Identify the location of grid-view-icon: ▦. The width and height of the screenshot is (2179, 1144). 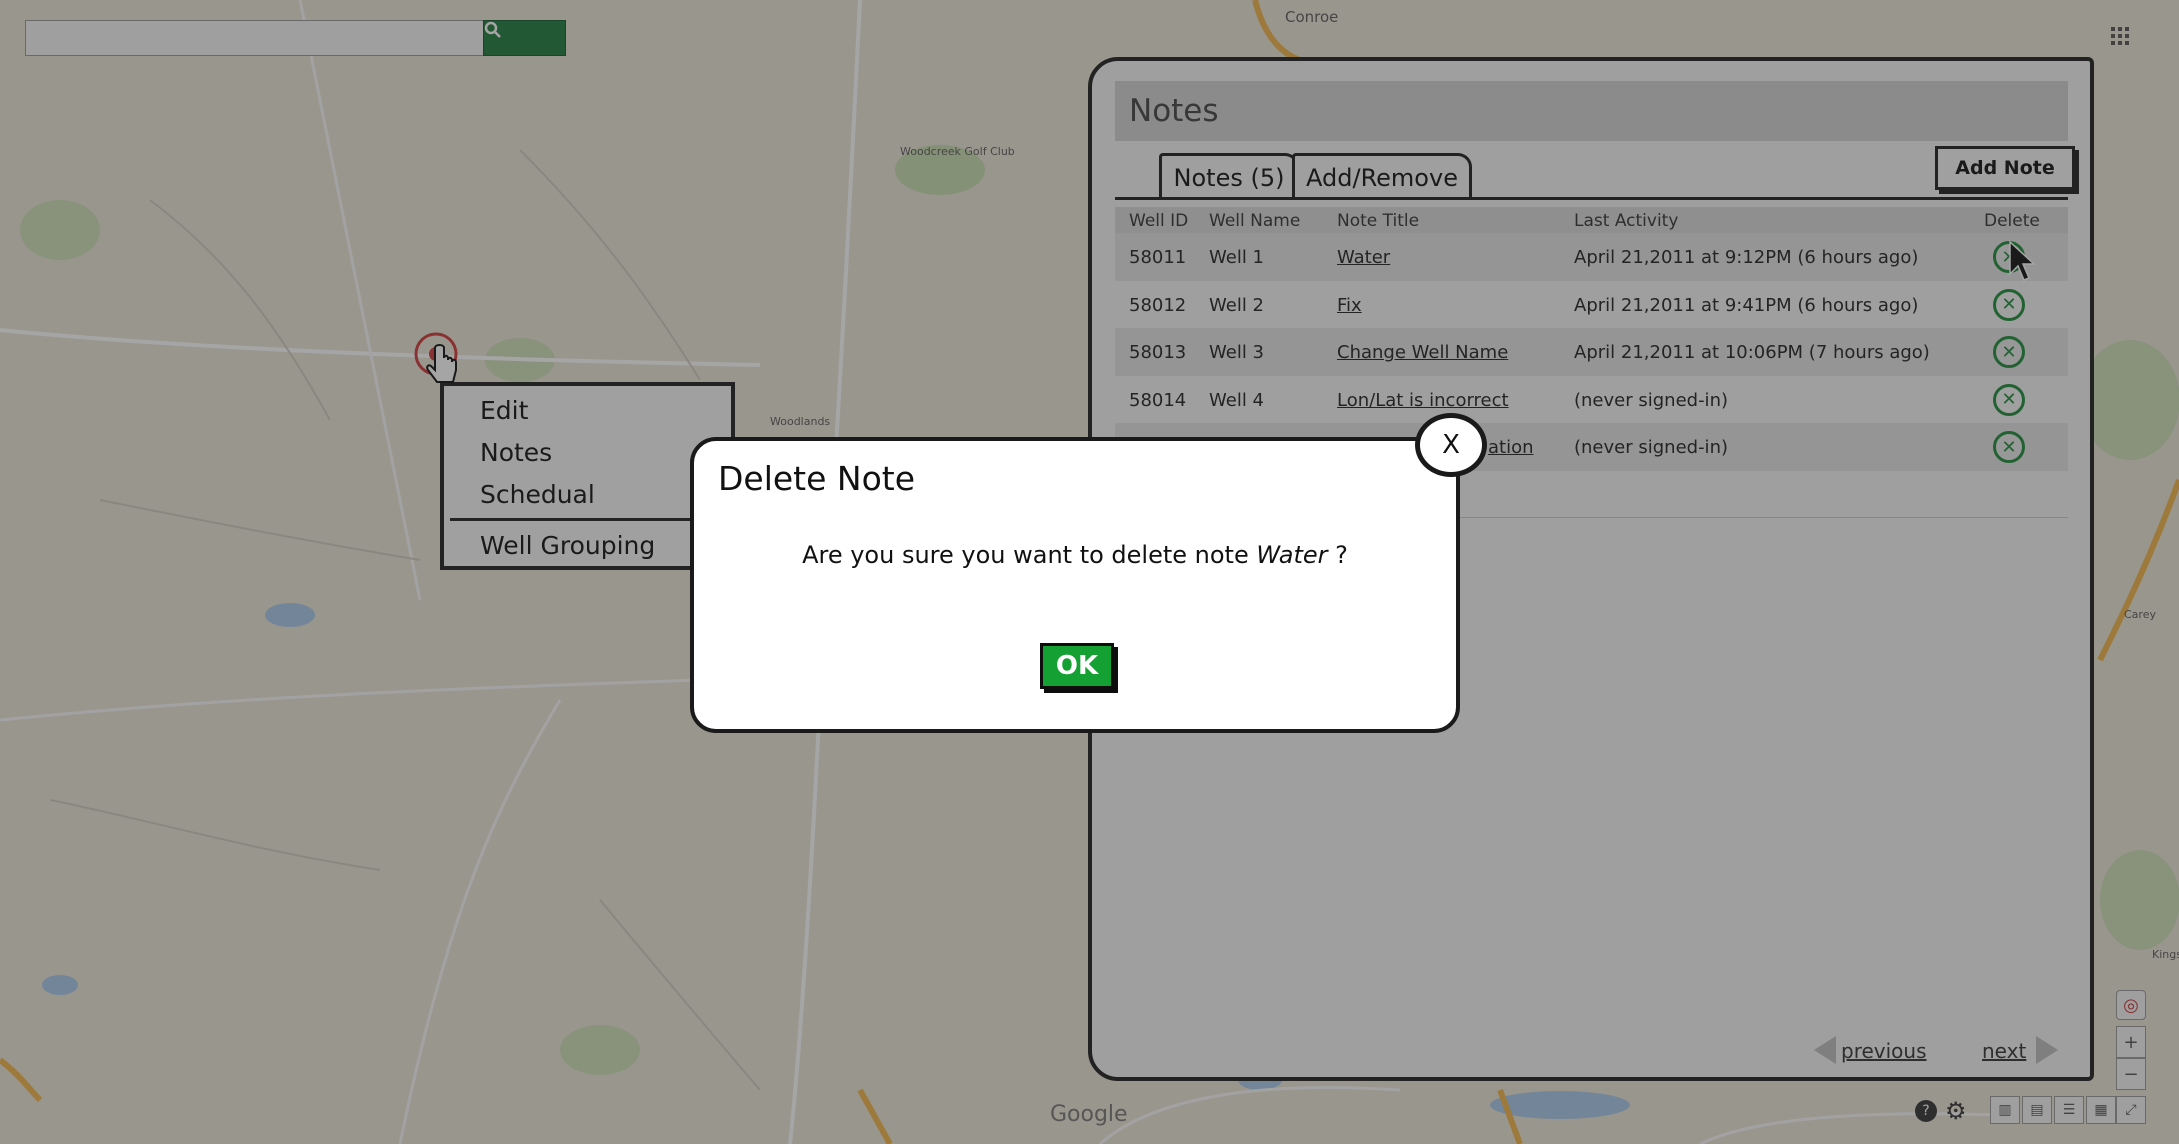
(2101, 1110).